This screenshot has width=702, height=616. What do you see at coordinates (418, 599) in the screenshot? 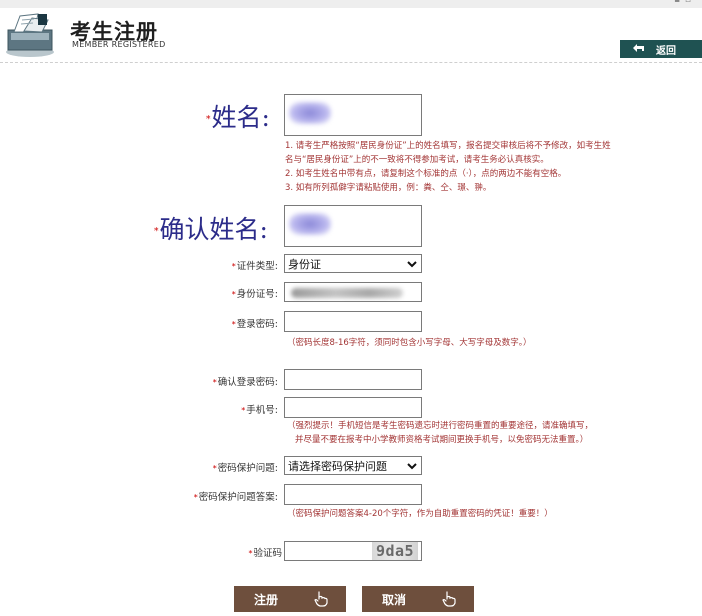
I see `cancel-button: 取消` at bounding box center [418, 599].